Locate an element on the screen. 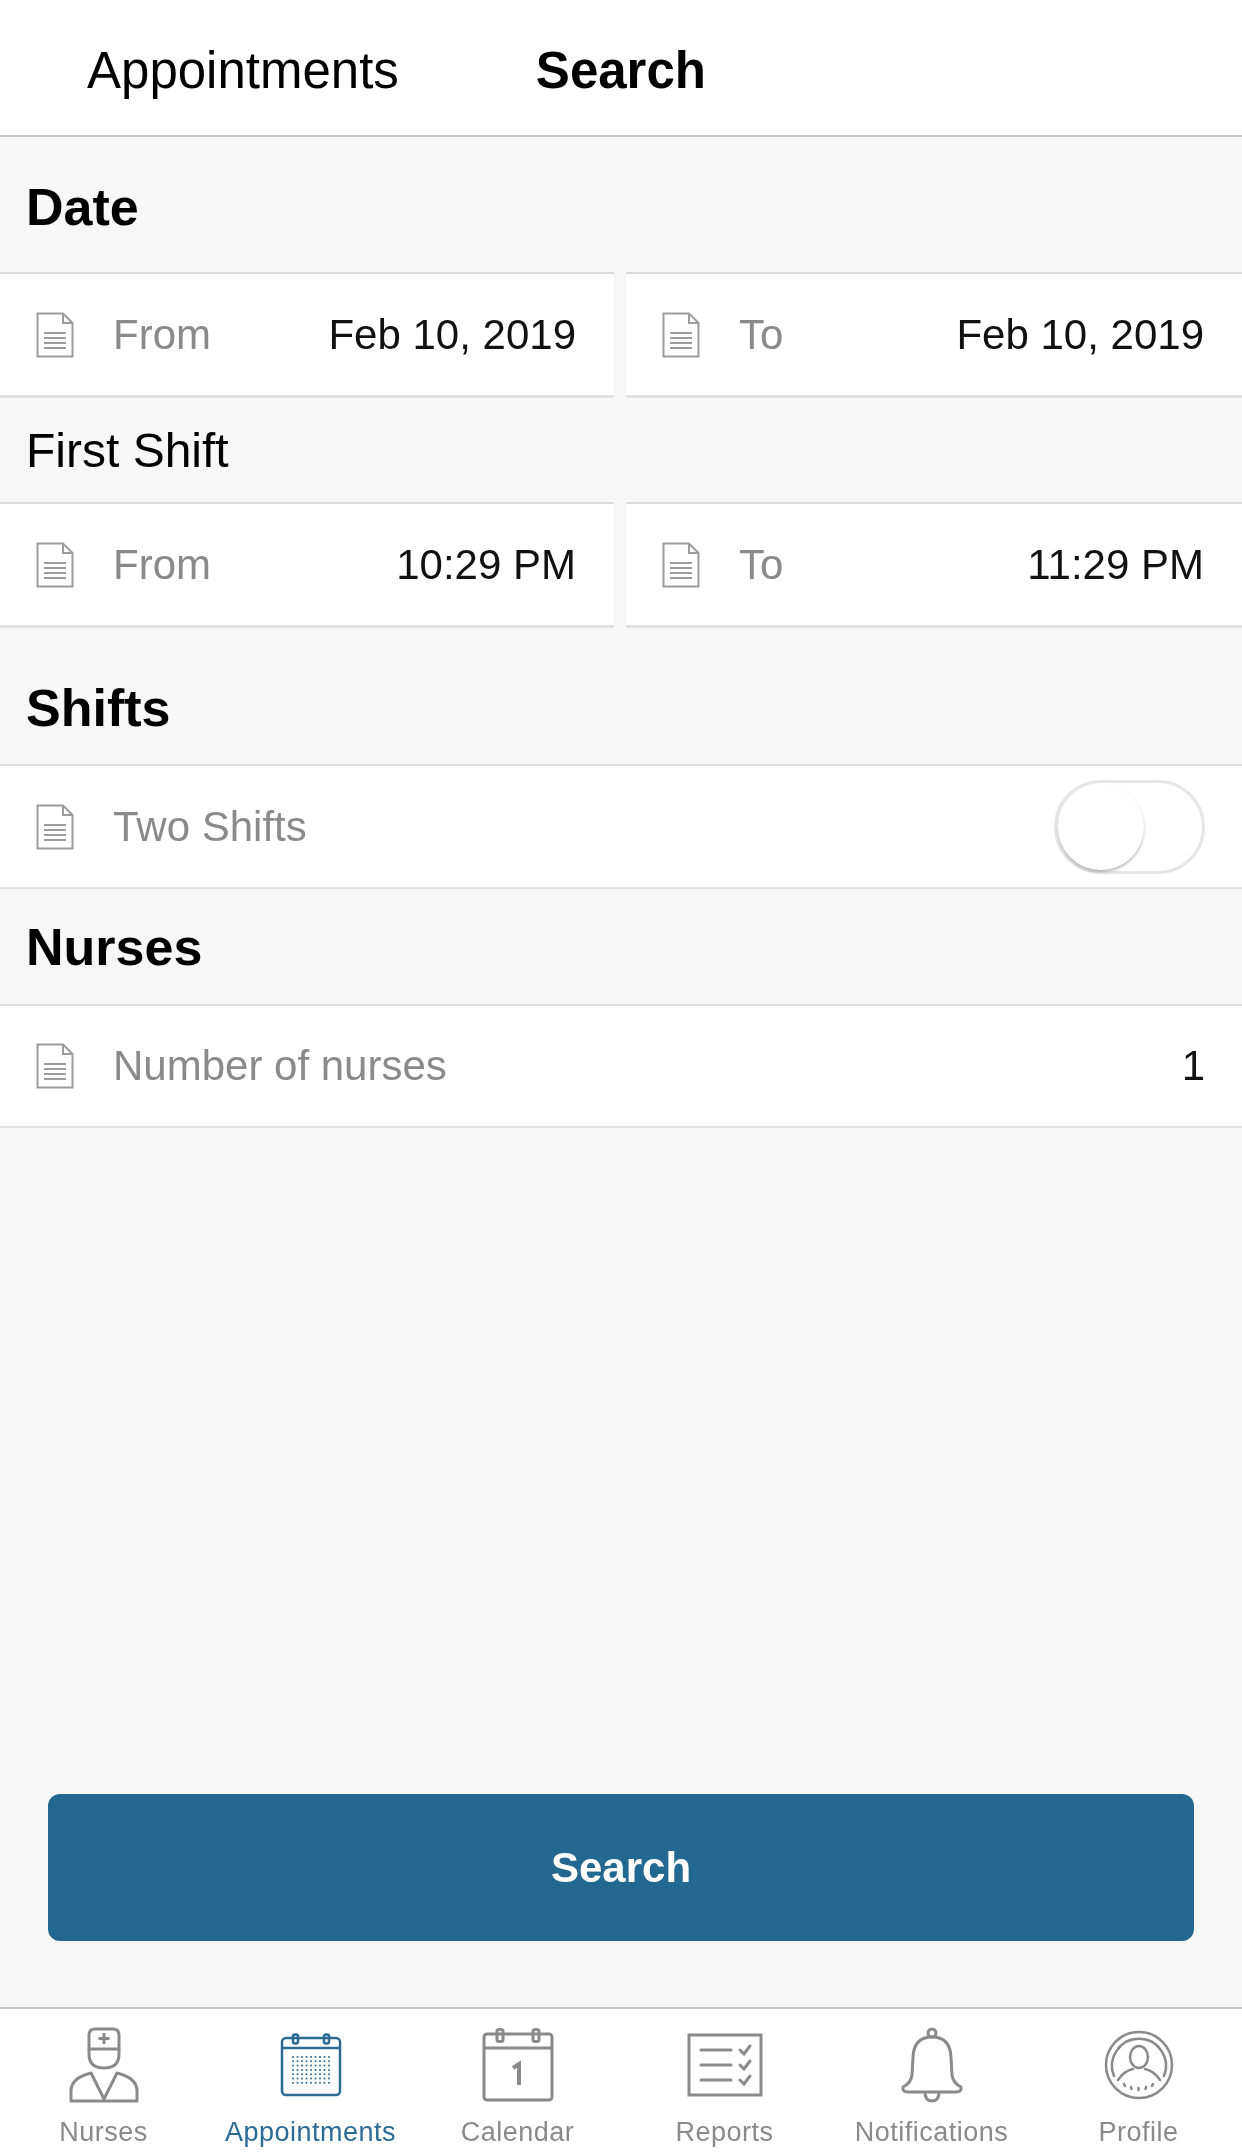 The width and height of the screenshot is (1242, 2154). picker-value: 10:29 PM is located at coordinates (486, 564).